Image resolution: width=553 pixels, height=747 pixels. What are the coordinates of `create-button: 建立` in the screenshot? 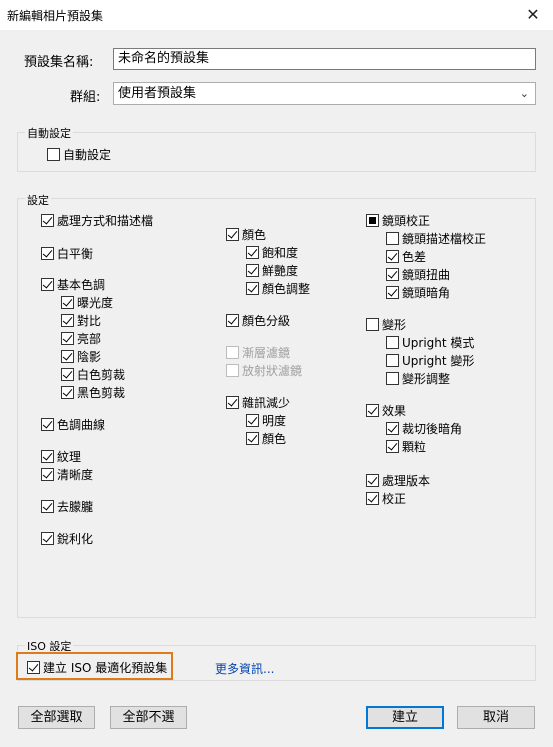 It's located at (405, 717).